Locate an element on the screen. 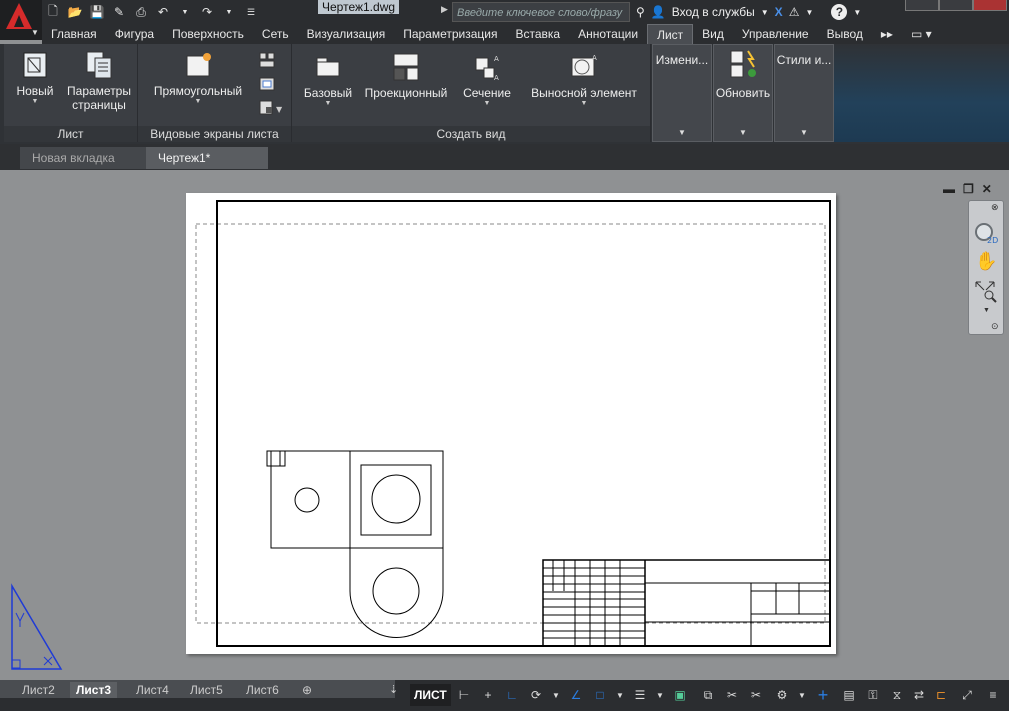  file-tab-new: Новая вкладка is located at coordinates (87, 158).